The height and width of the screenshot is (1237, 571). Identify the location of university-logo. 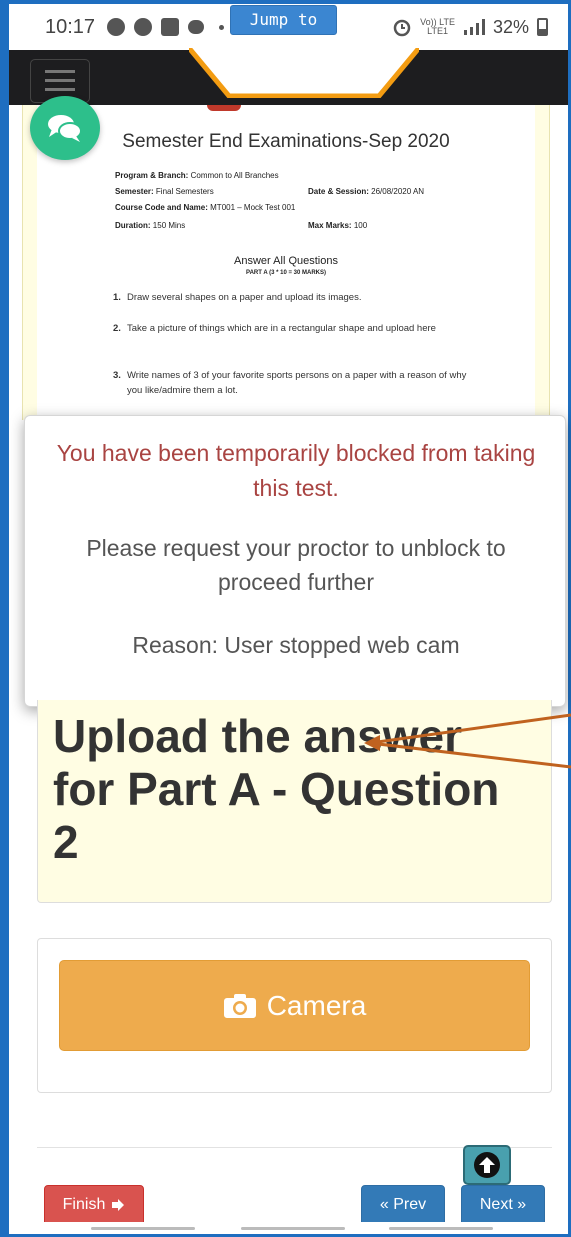
(224, 108).